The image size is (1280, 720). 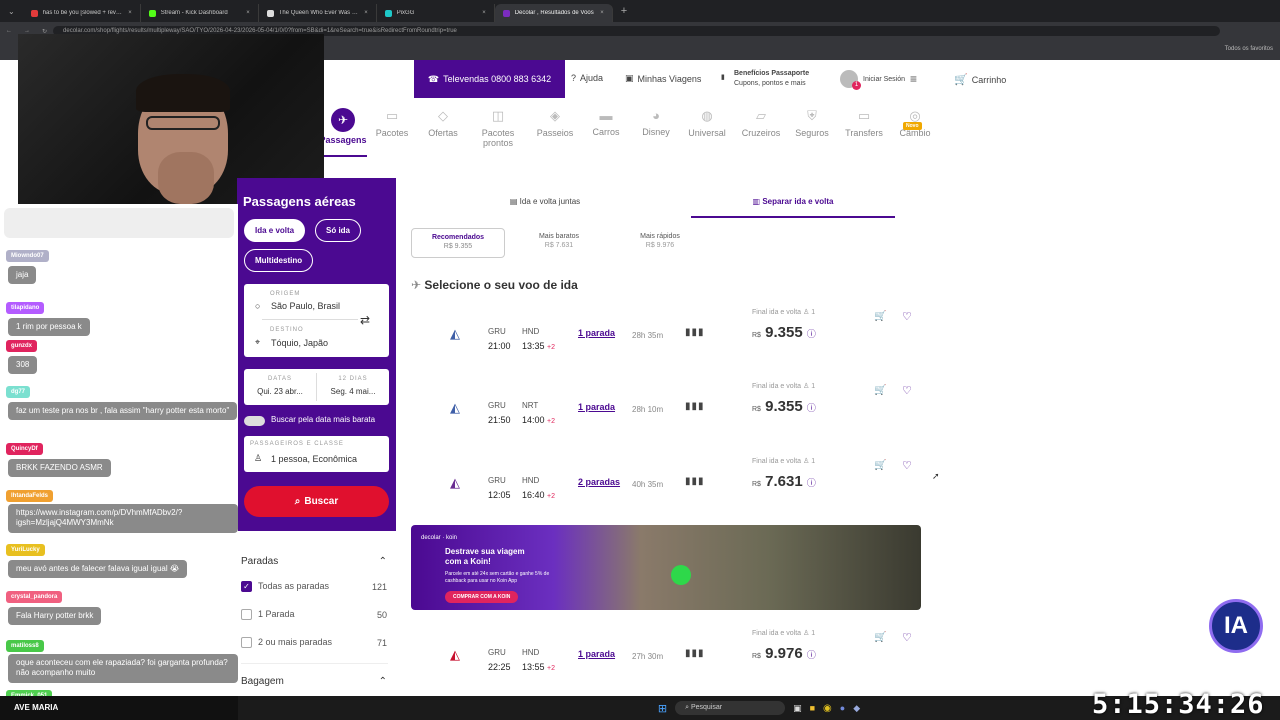 What do you see at coordinates (299, 343) in the screenshot?
I see `destination-field: Tóquio, Japão` at bounding box center [299, 343].